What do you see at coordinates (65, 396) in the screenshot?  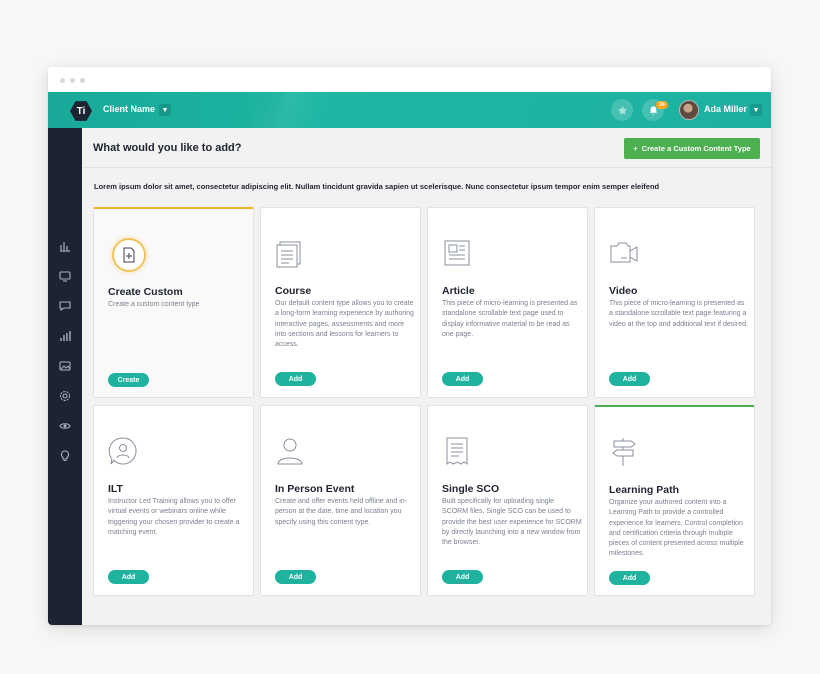 I see `settings-icon` at bounding box center [65, 396].